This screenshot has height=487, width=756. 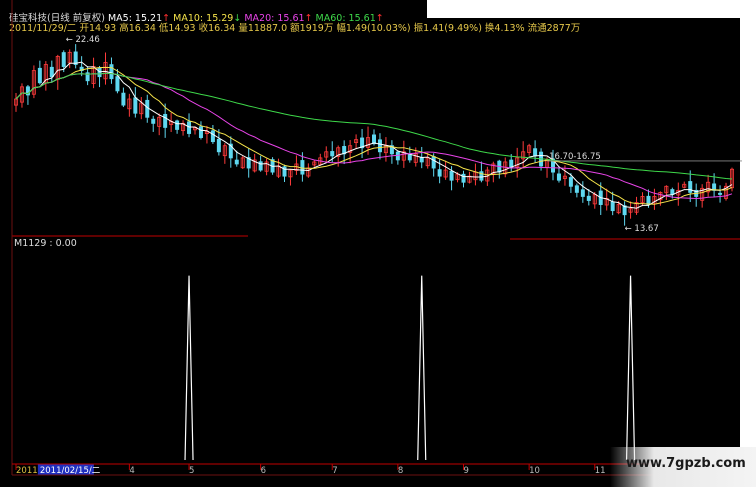 I want to click on x-tick-label: 7, so click(x=334, y=471).